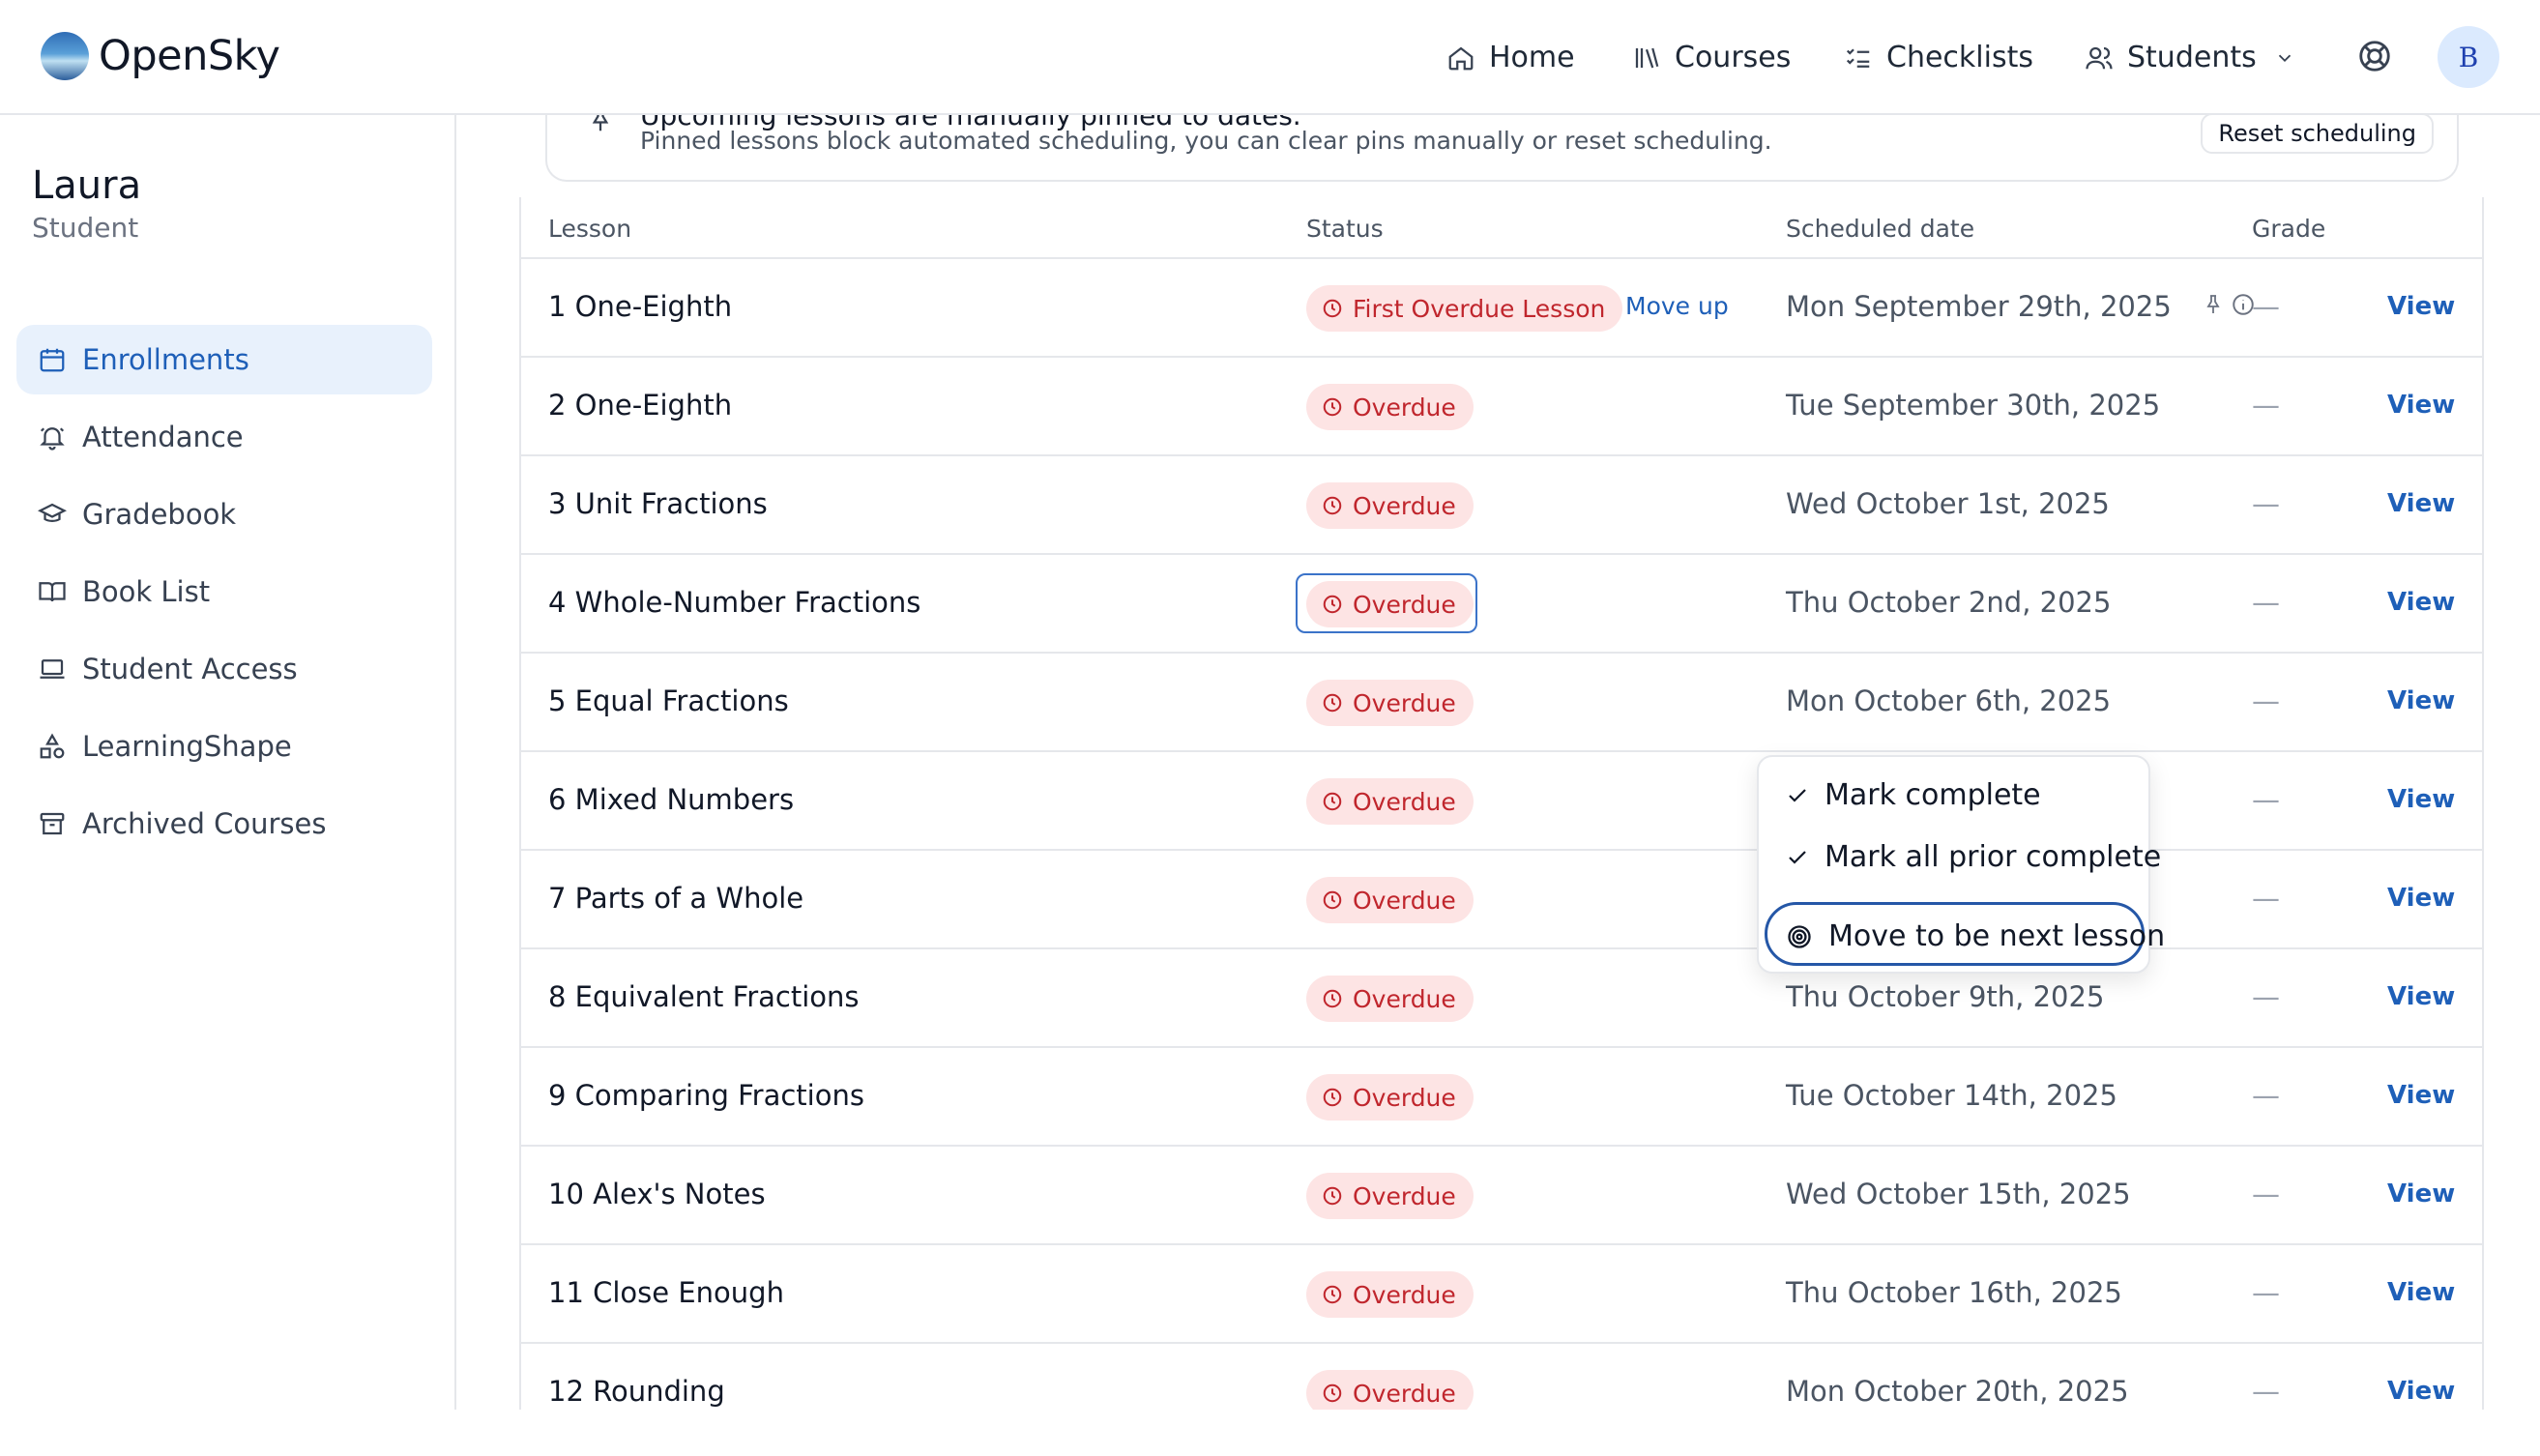 This screenshot has width=2540, height=1456. I want to click on sidebar-item-label: Enrollments, so click(165, 360).